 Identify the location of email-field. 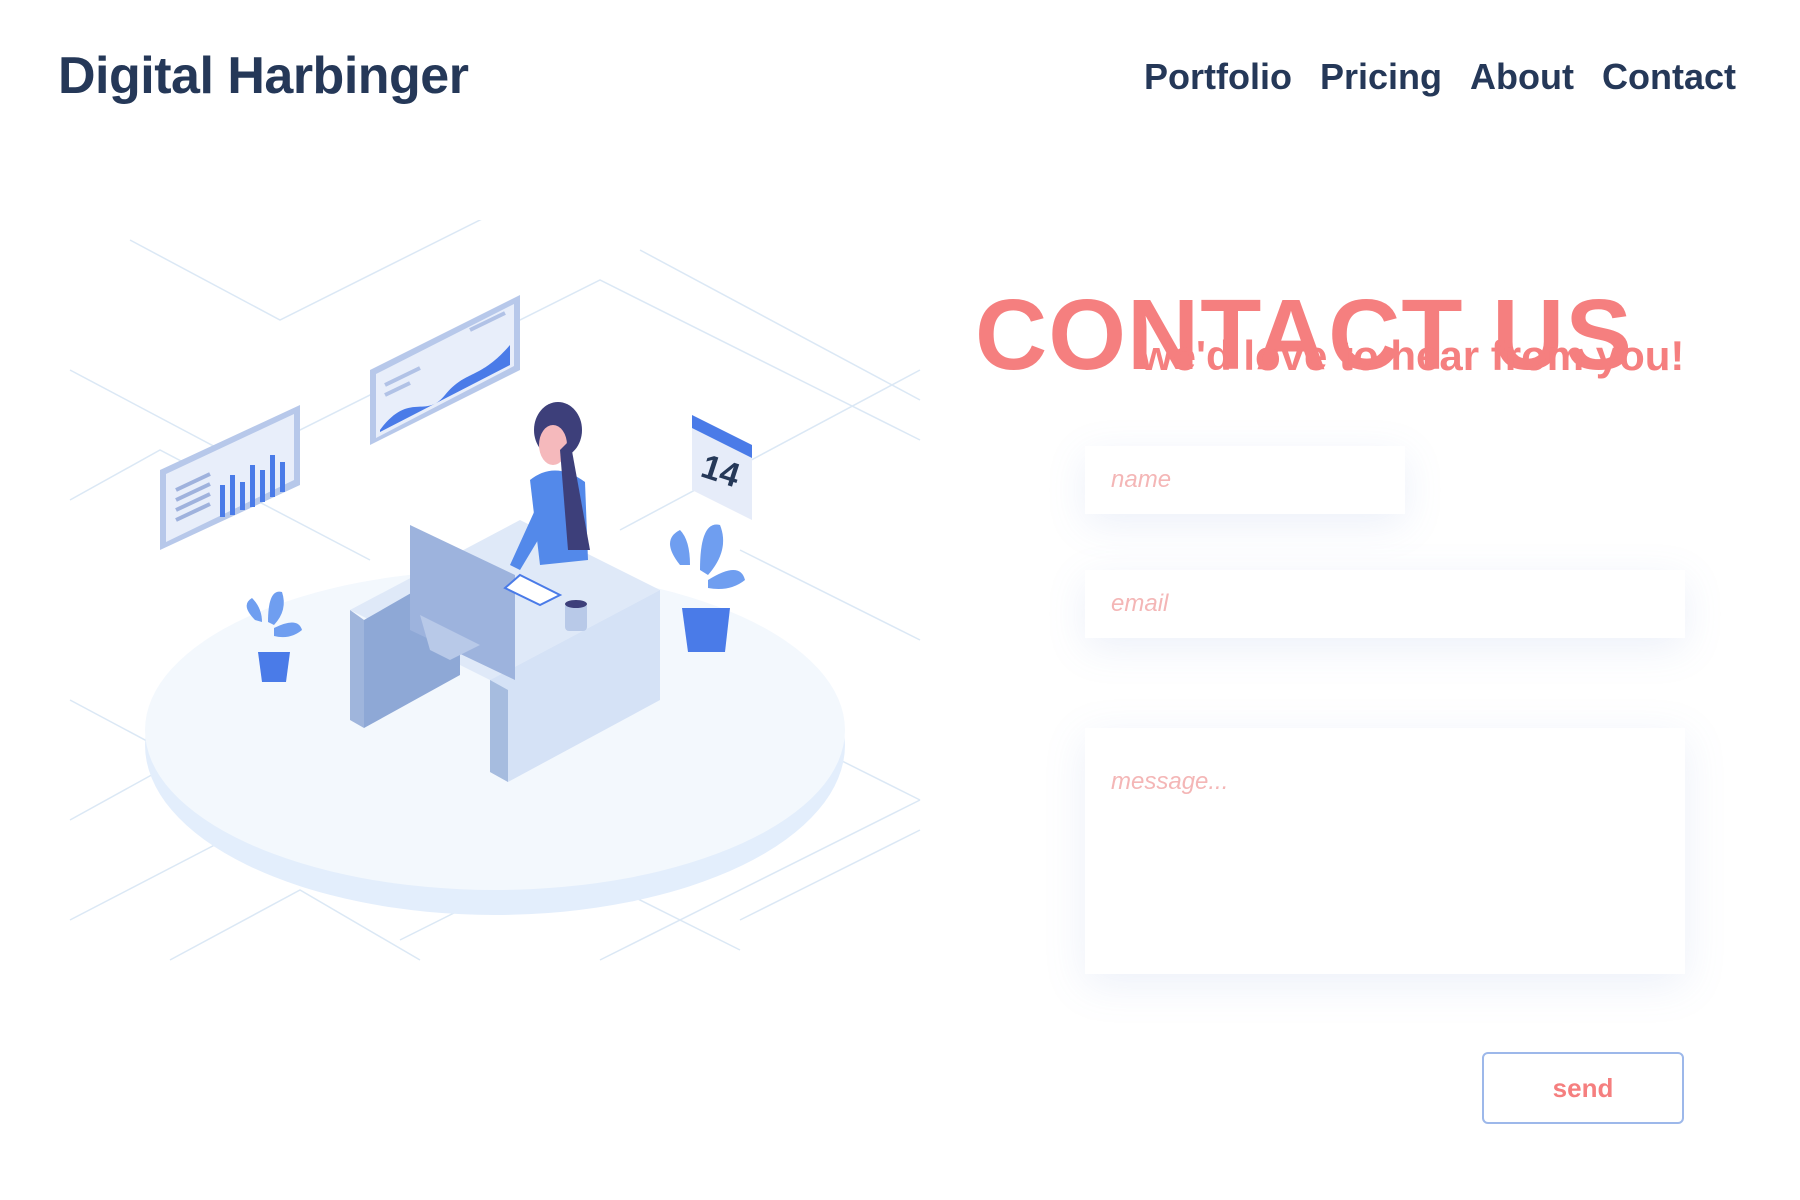
(1385, 604).